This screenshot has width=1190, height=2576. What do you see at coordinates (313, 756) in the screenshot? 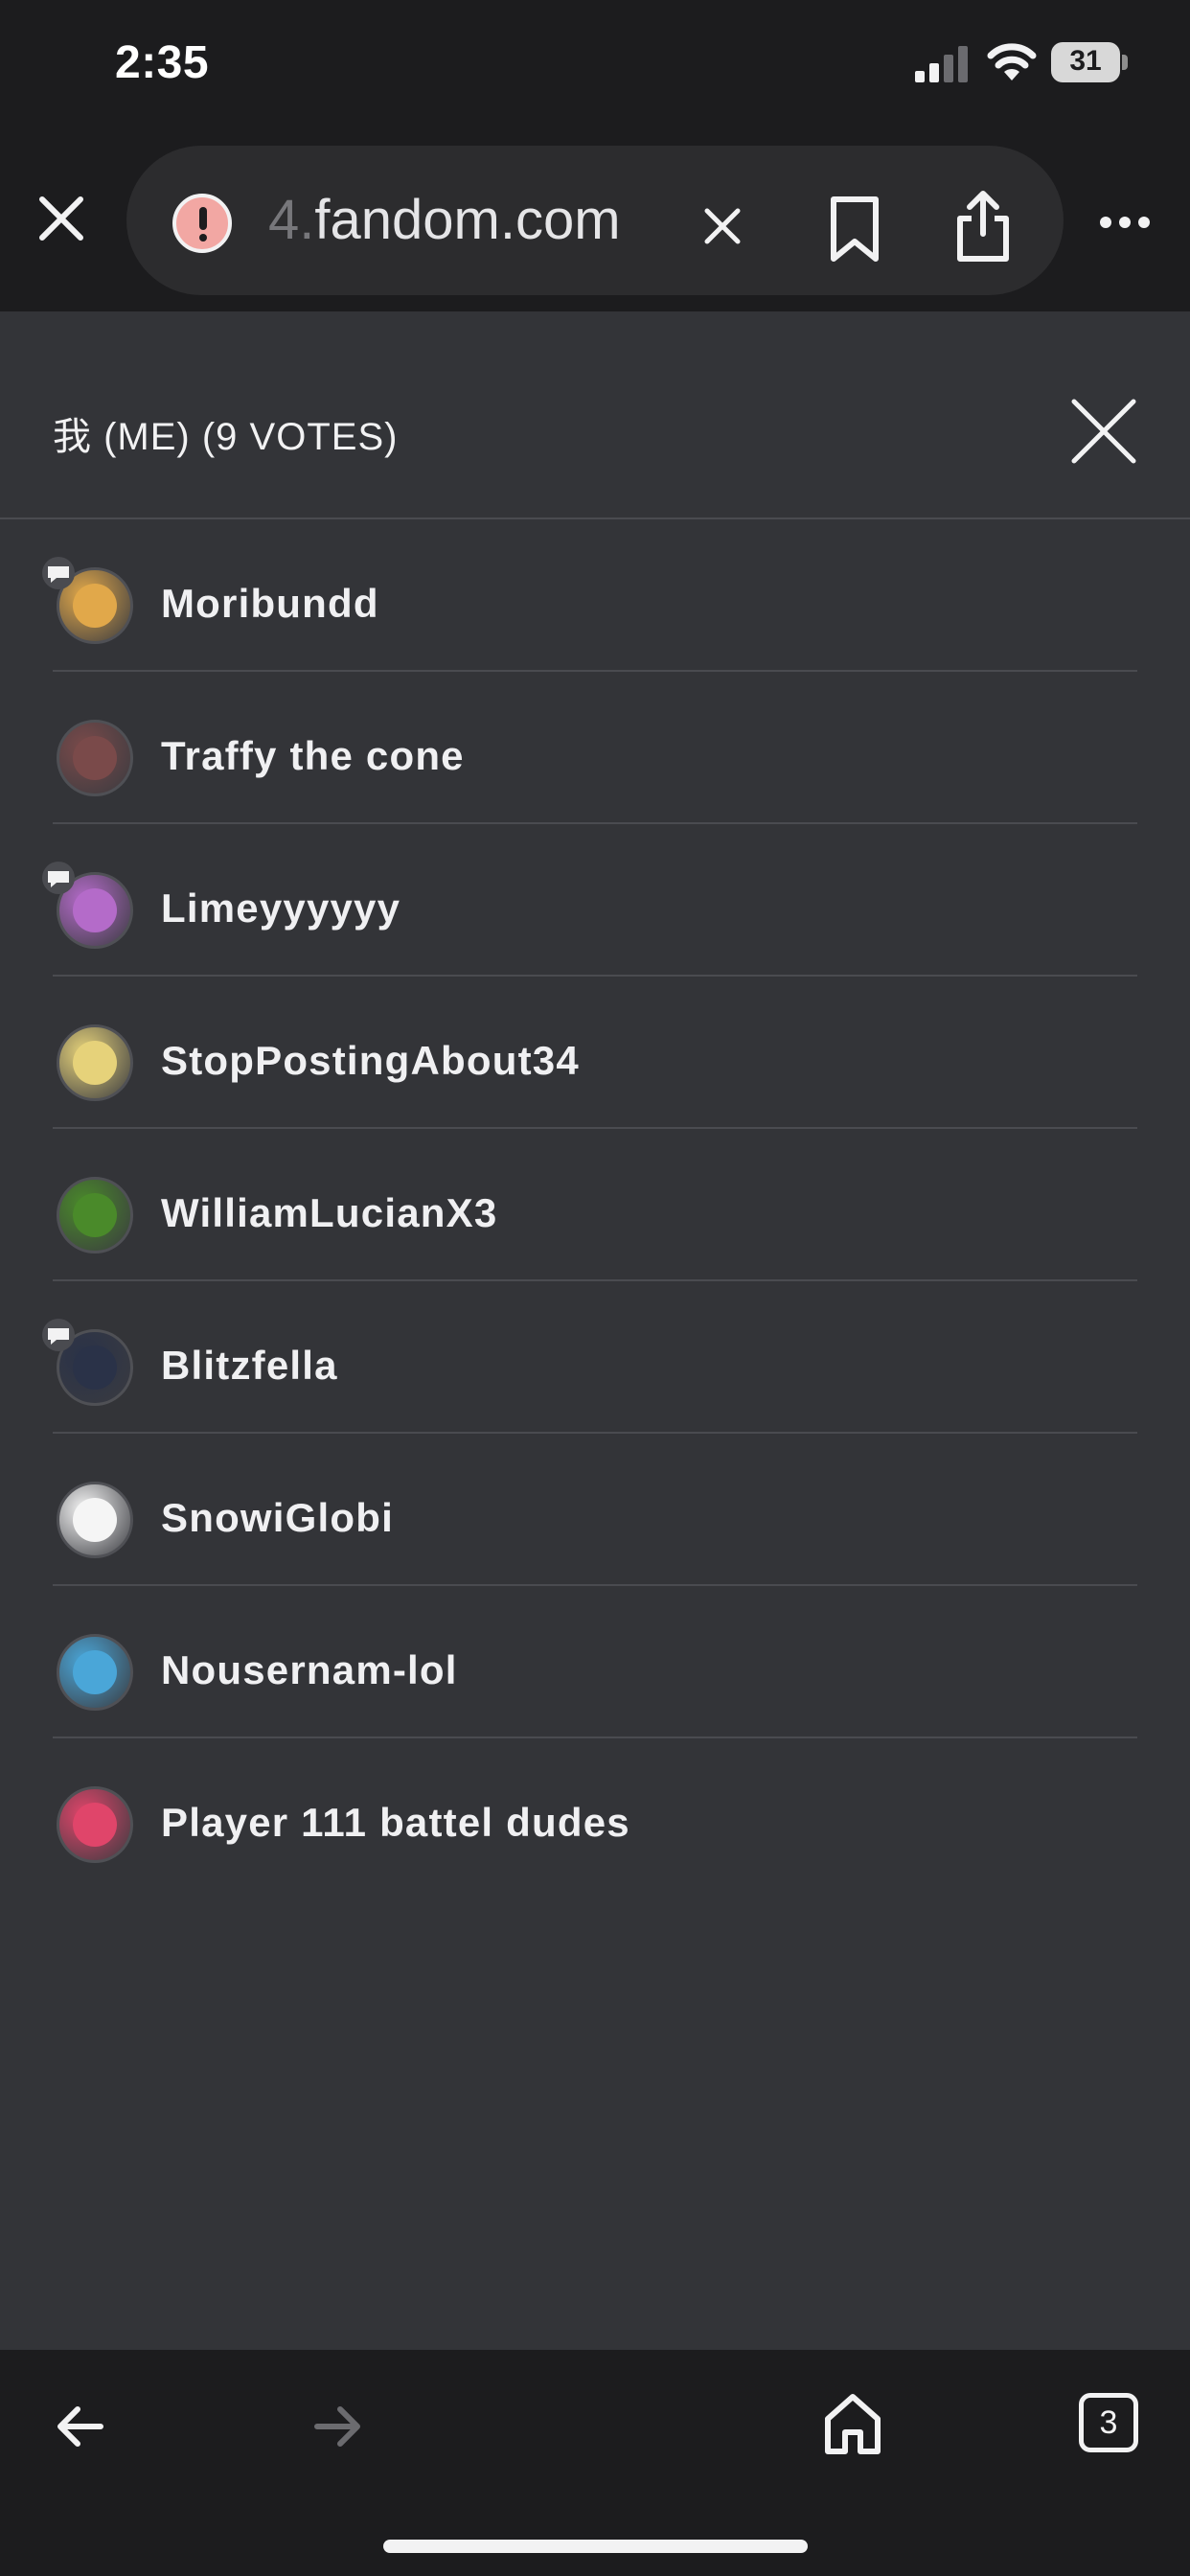
I see `voter-name: Traffy the cone` at bounding box center [313, 756].